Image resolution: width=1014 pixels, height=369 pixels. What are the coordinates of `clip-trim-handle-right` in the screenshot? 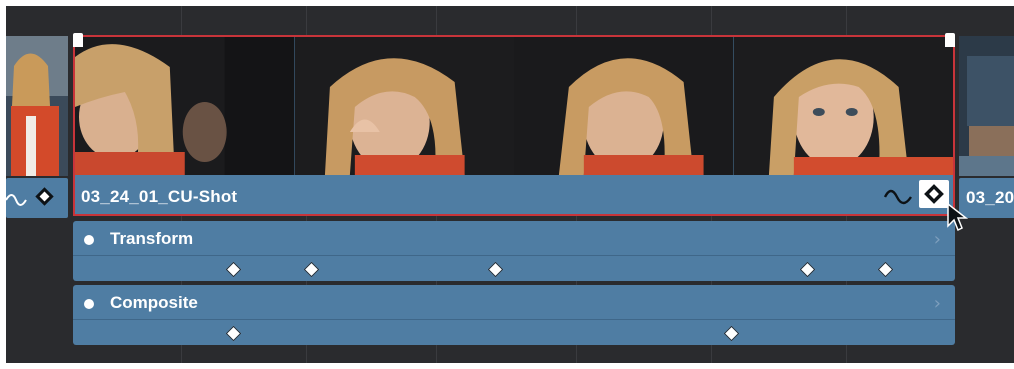 It's located at (950, 40).